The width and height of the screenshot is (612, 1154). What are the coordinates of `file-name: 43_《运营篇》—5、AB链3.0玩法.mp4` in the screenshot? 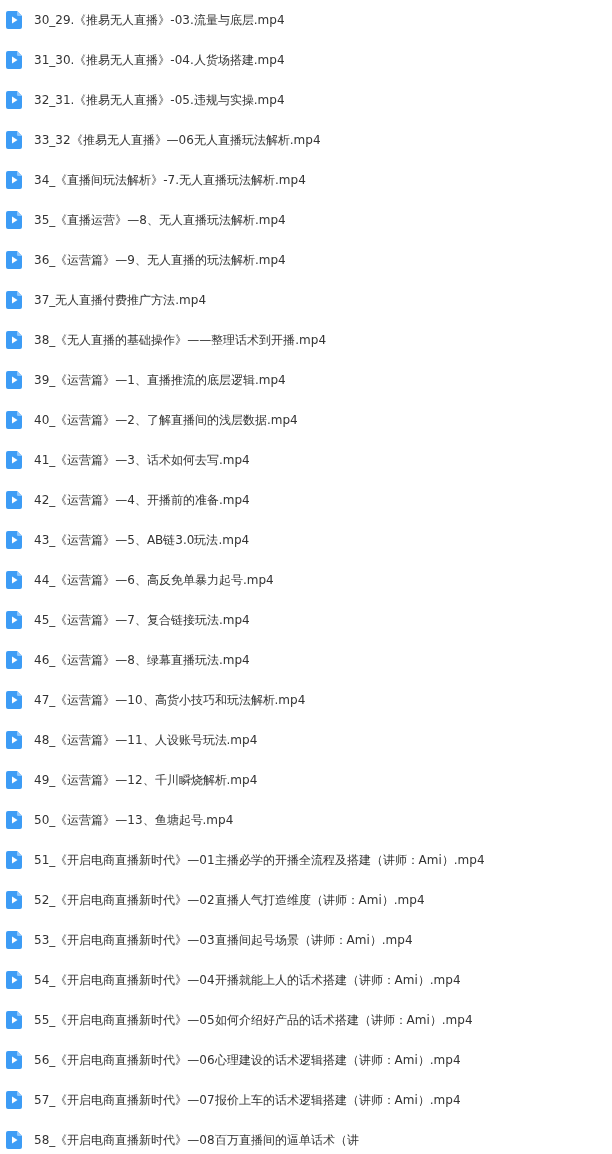 It's located at (142, 540).